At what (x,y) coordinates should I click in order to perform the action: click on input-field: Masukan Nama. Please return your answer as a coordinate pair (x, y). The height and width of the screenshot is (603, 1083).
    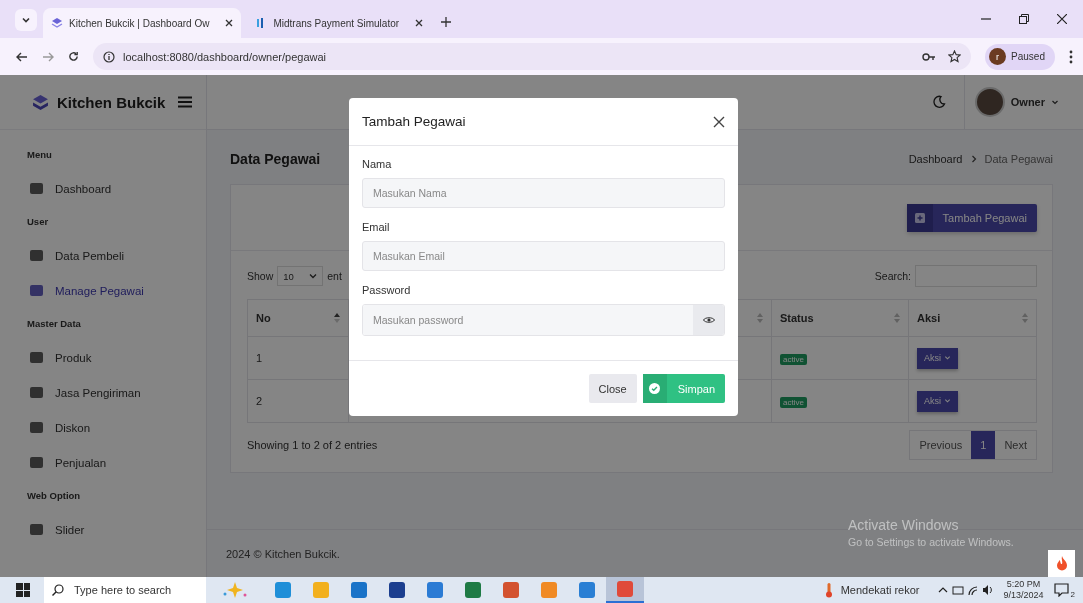
    Looking at the image, I should click on (543, 193).